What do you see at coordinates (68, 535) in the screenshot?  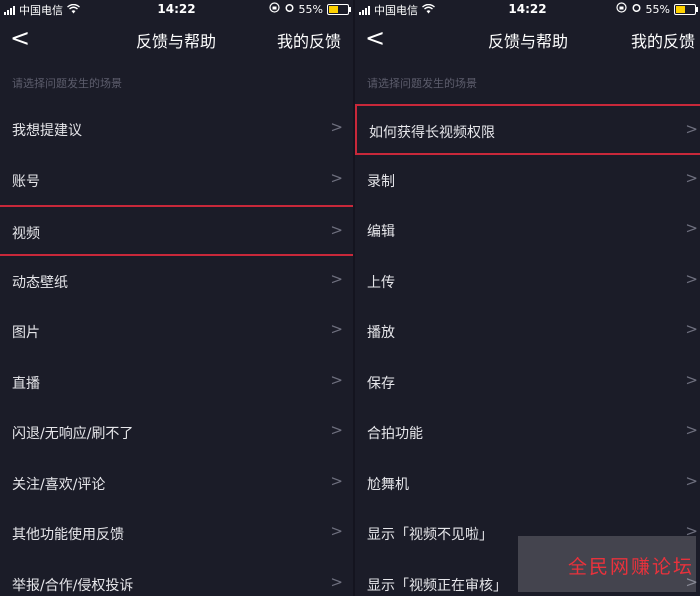 I see `list-item-label: 其他功能使用反馈` at bounding box center [68, 535].